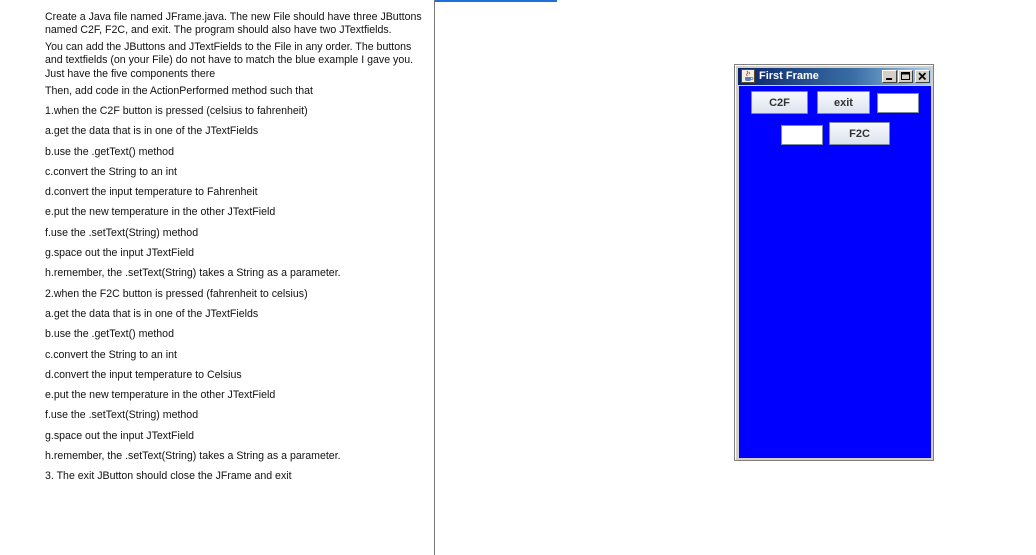 Image resolution: width=1036 pixels, height=555 pixels. What do you see at coordinates (898, 103) in the screenshot?
I see `temperature-field-top` at bounding box center [898, 103].